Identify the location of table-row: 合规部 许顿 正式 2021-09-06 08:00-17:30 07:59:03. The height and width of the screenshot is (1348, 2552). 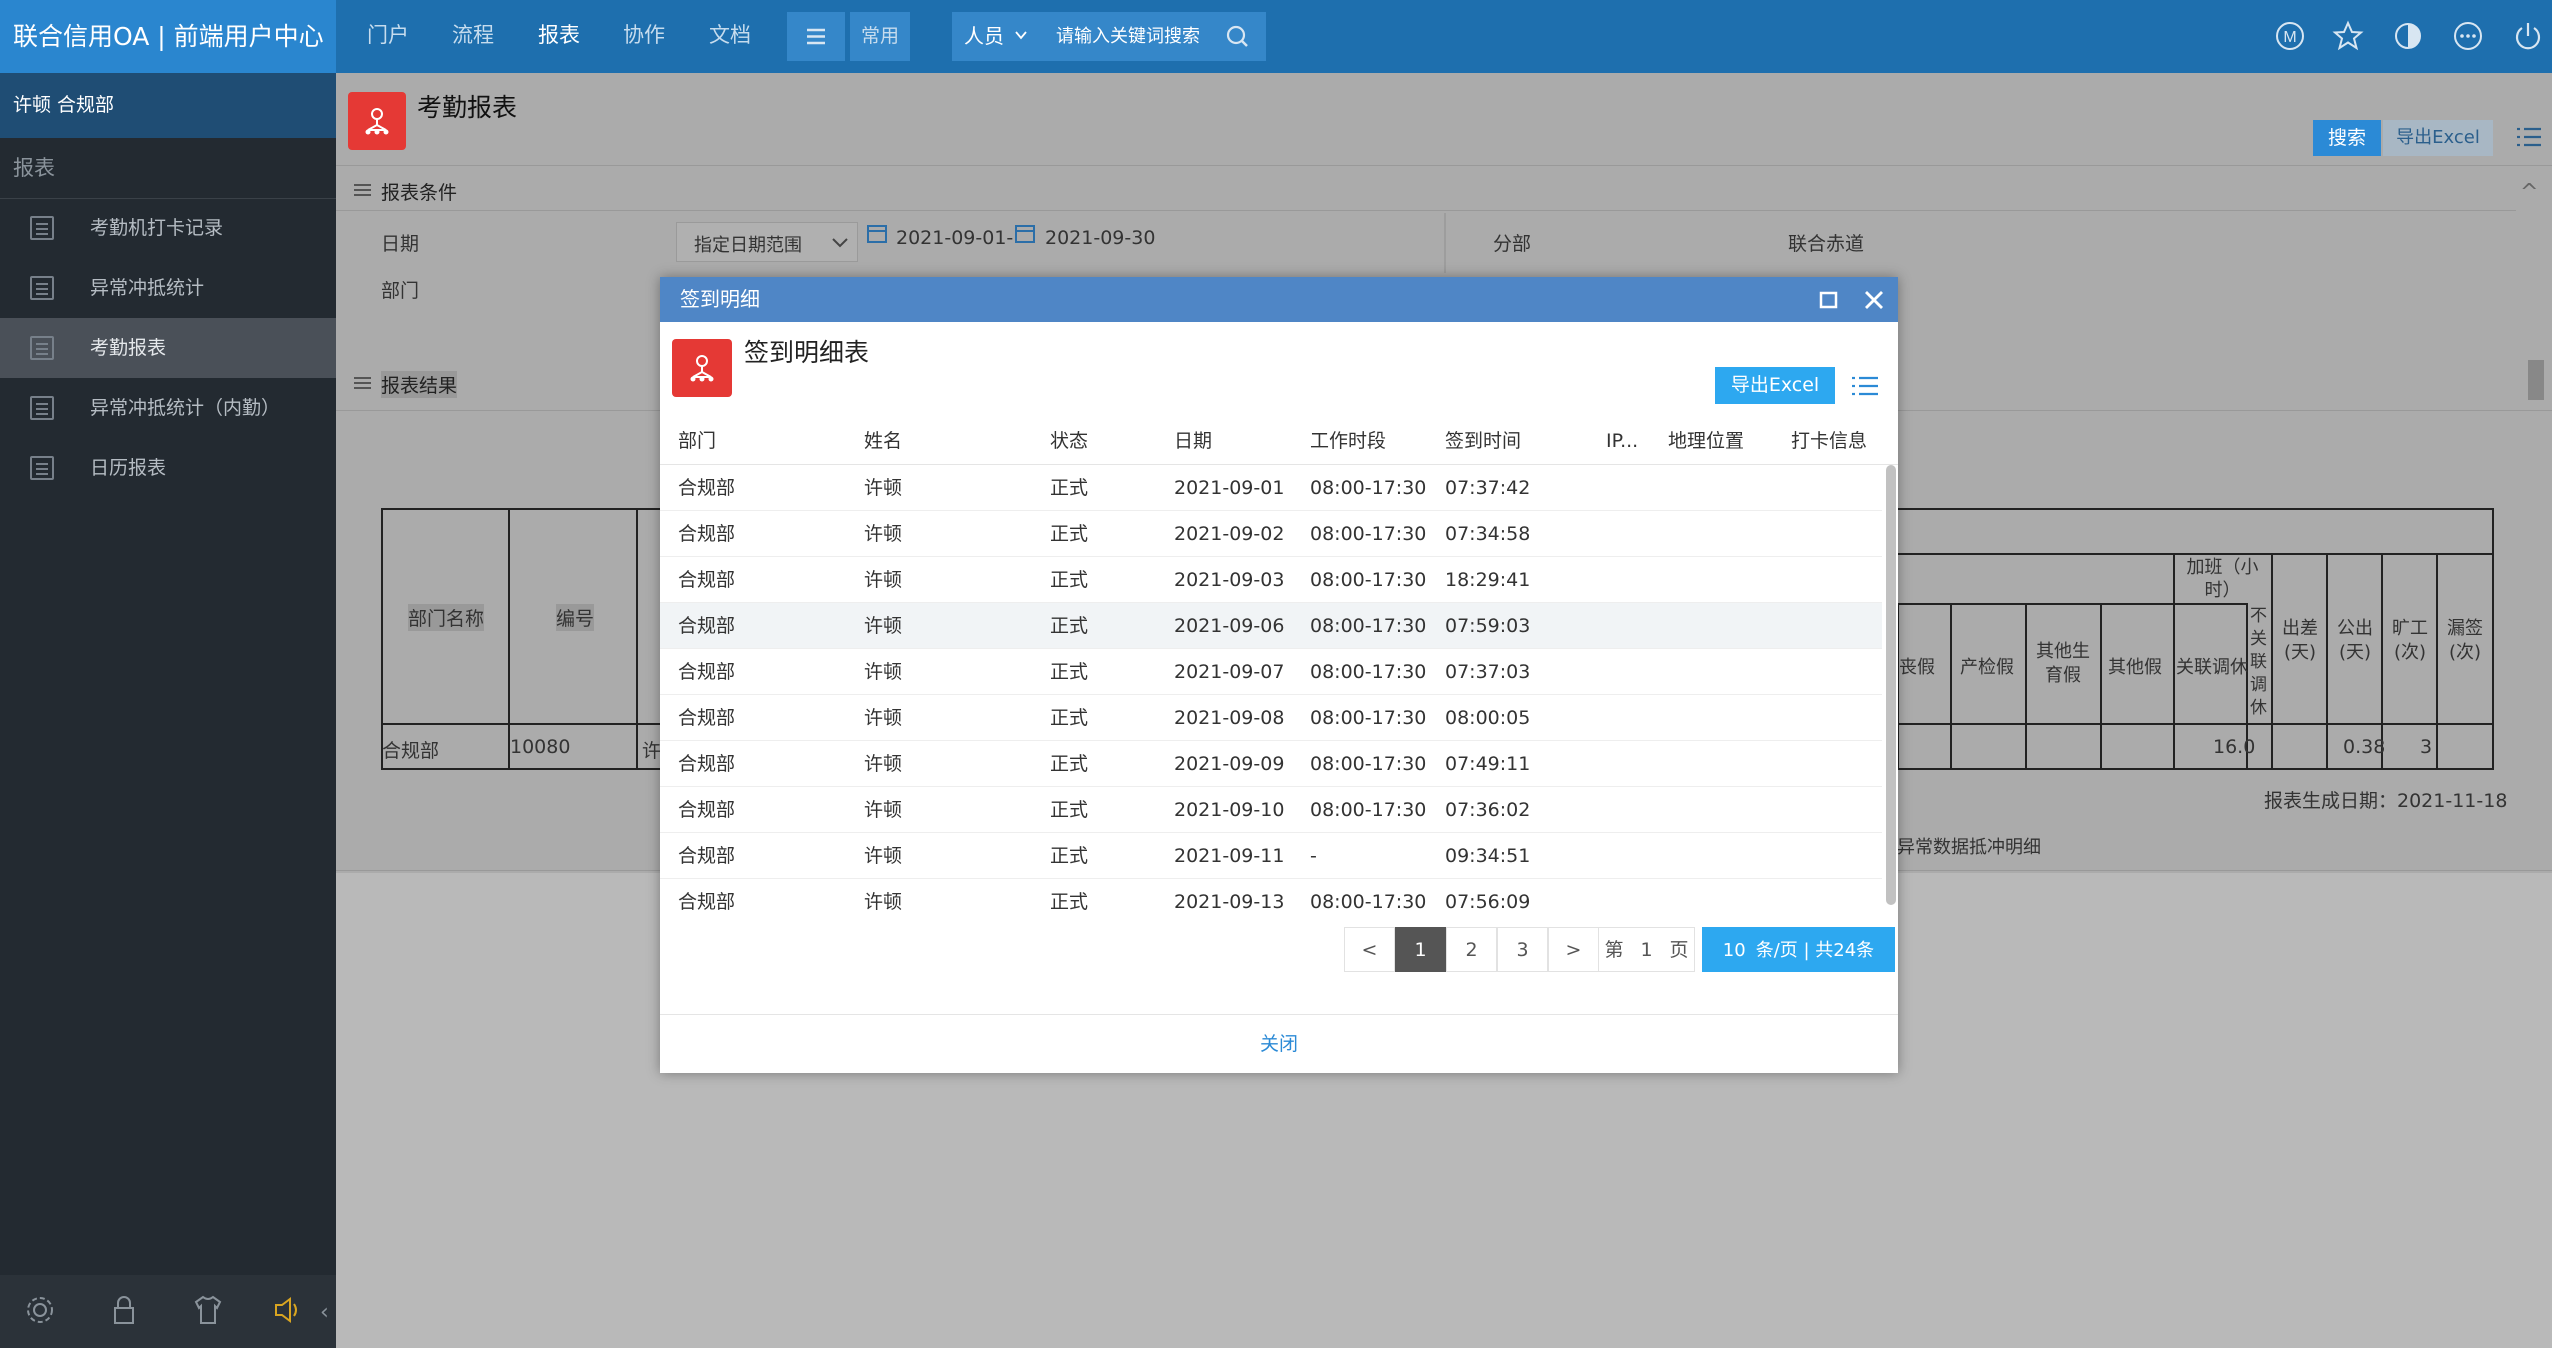
(1271, 626).